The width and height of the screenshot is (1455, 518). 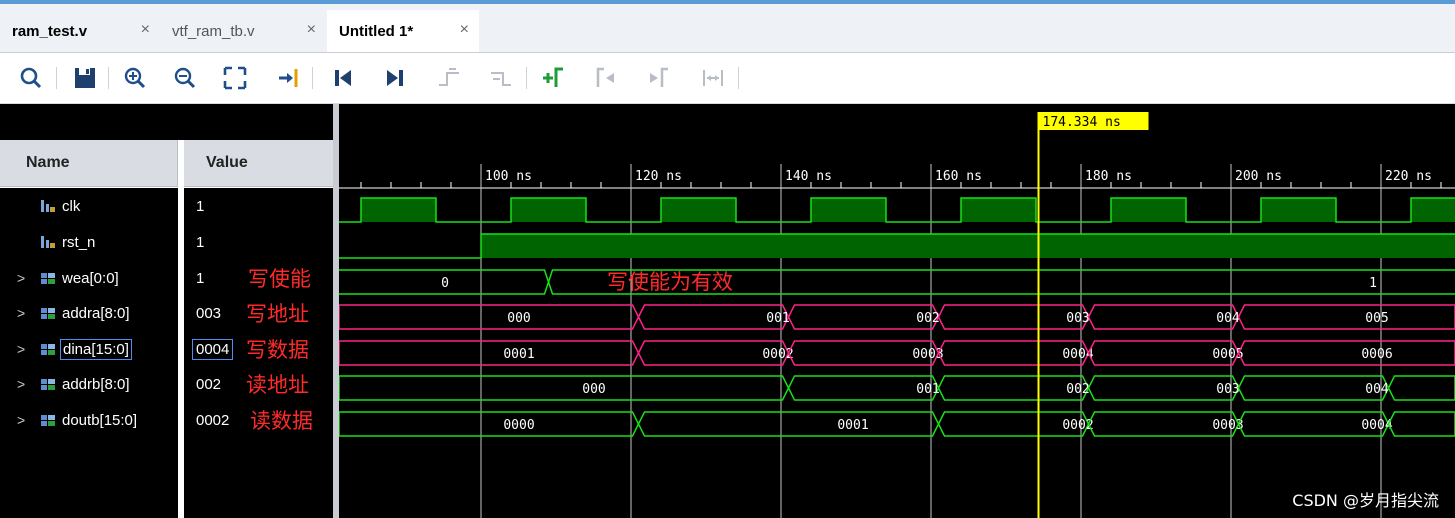 What do you see at coordinates (71, 206) in the screenshot?
I see `signal-name: clk` at bounding box center [71, 206].